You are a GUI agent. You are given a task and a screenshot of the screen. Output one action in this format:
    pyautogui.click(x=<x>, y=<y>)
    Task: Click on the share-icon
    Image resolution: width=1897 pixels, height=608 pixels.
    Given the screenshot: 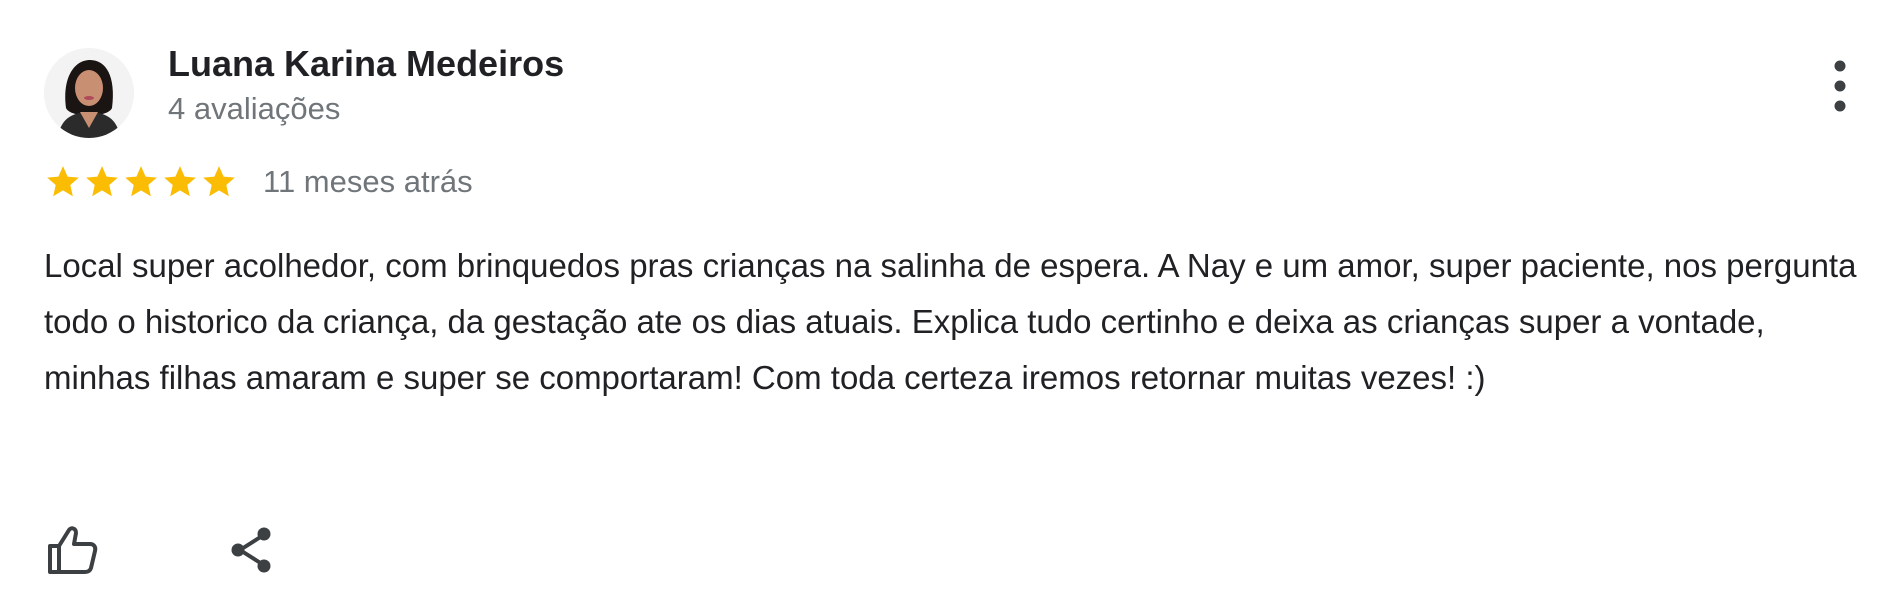 What is the action you would take?
    pyautogui.click(x=251, y=550)
    